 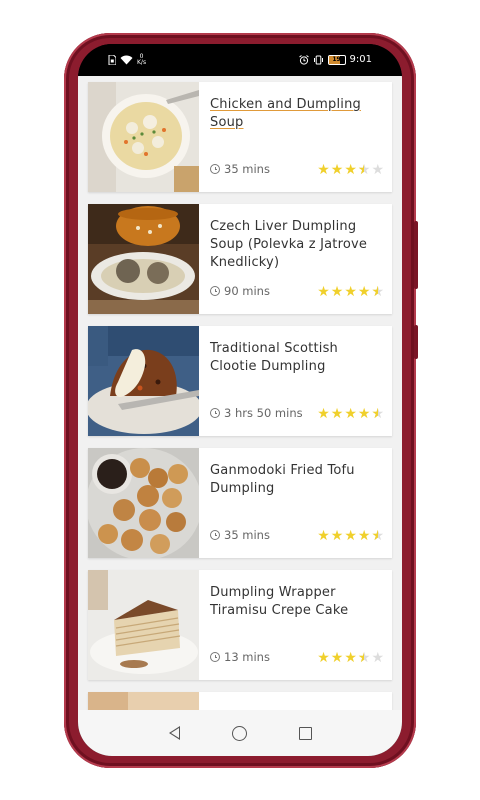 I want to click on network-speed-unit: K/s, so click(x=142, y=62).